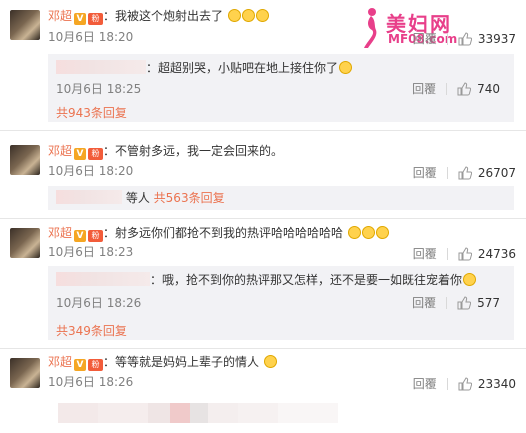  I want to click on comment-line: 邓超 V 粉：射多远你们都抢不到我的热评哈哈哈哈哈哈, so click(218, 233).